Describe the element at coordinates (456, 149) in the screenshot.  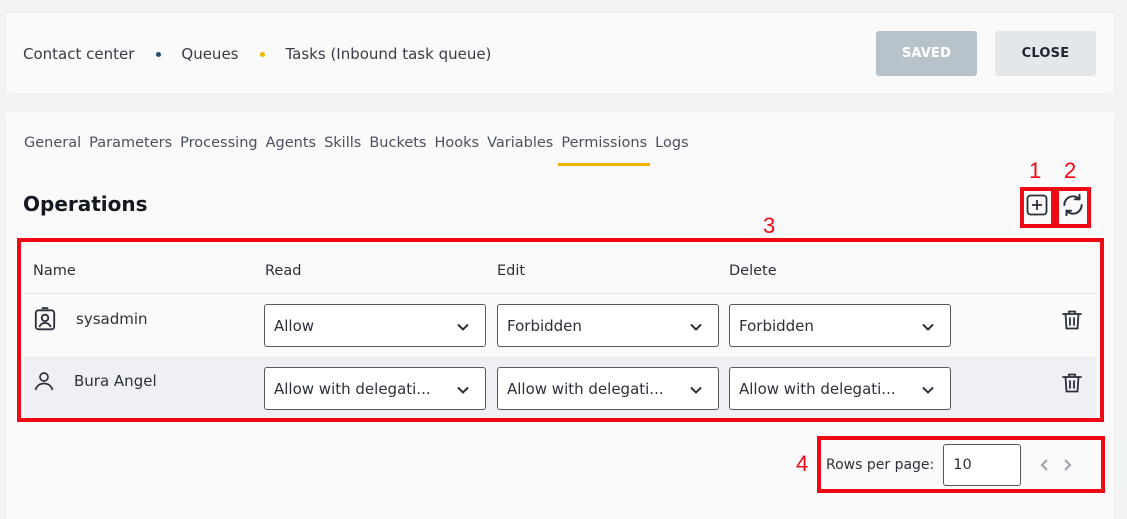
I see `tab-hooks: Hooks` at that location.